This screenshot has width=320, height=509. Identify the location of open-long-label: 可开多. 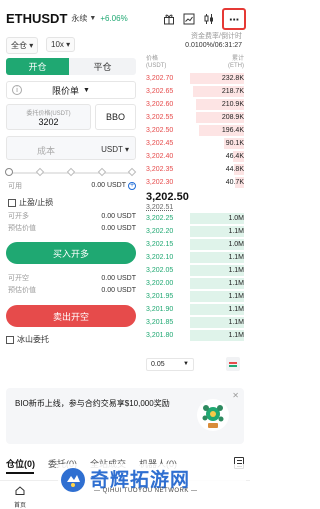
(18, 216).